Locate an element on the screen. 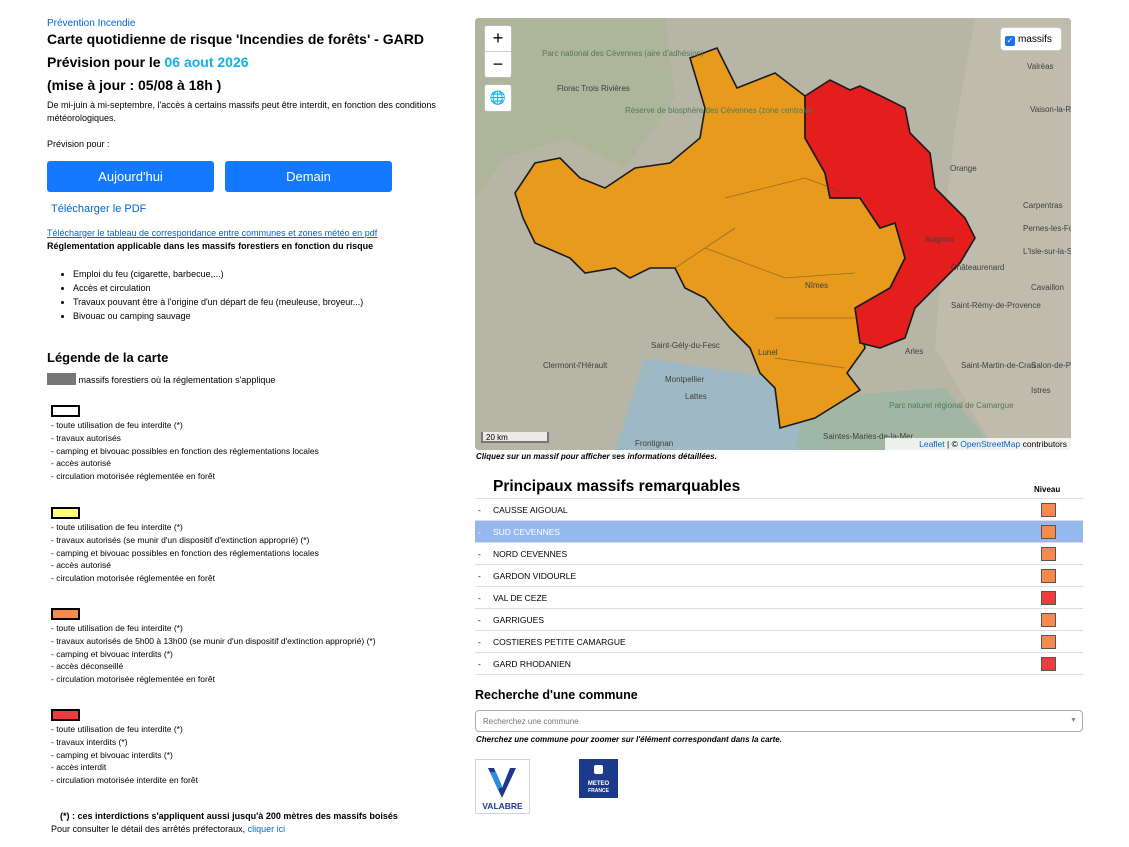 This screenshot has height=847, width=1129. map-place-label: Carpentras is located at coordinates (1043, 205).